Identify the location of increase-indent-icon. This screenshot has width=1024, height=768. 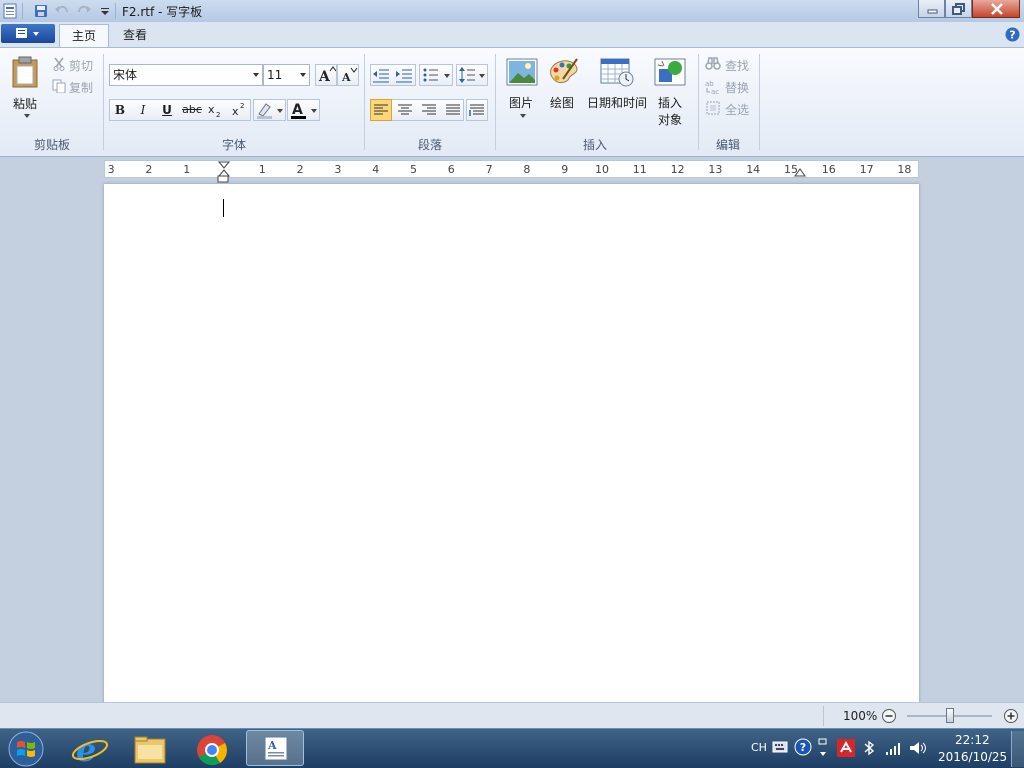
(404, 76).